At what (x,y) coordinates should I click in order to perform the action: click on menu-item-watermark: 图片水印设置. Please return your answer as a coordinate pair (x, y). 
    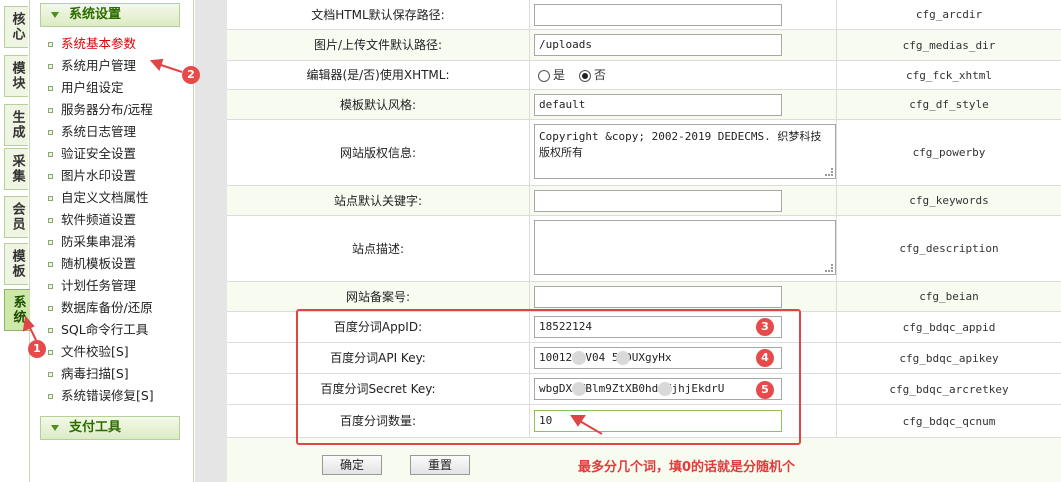
    Looking at the image, I should click on (115, 176).